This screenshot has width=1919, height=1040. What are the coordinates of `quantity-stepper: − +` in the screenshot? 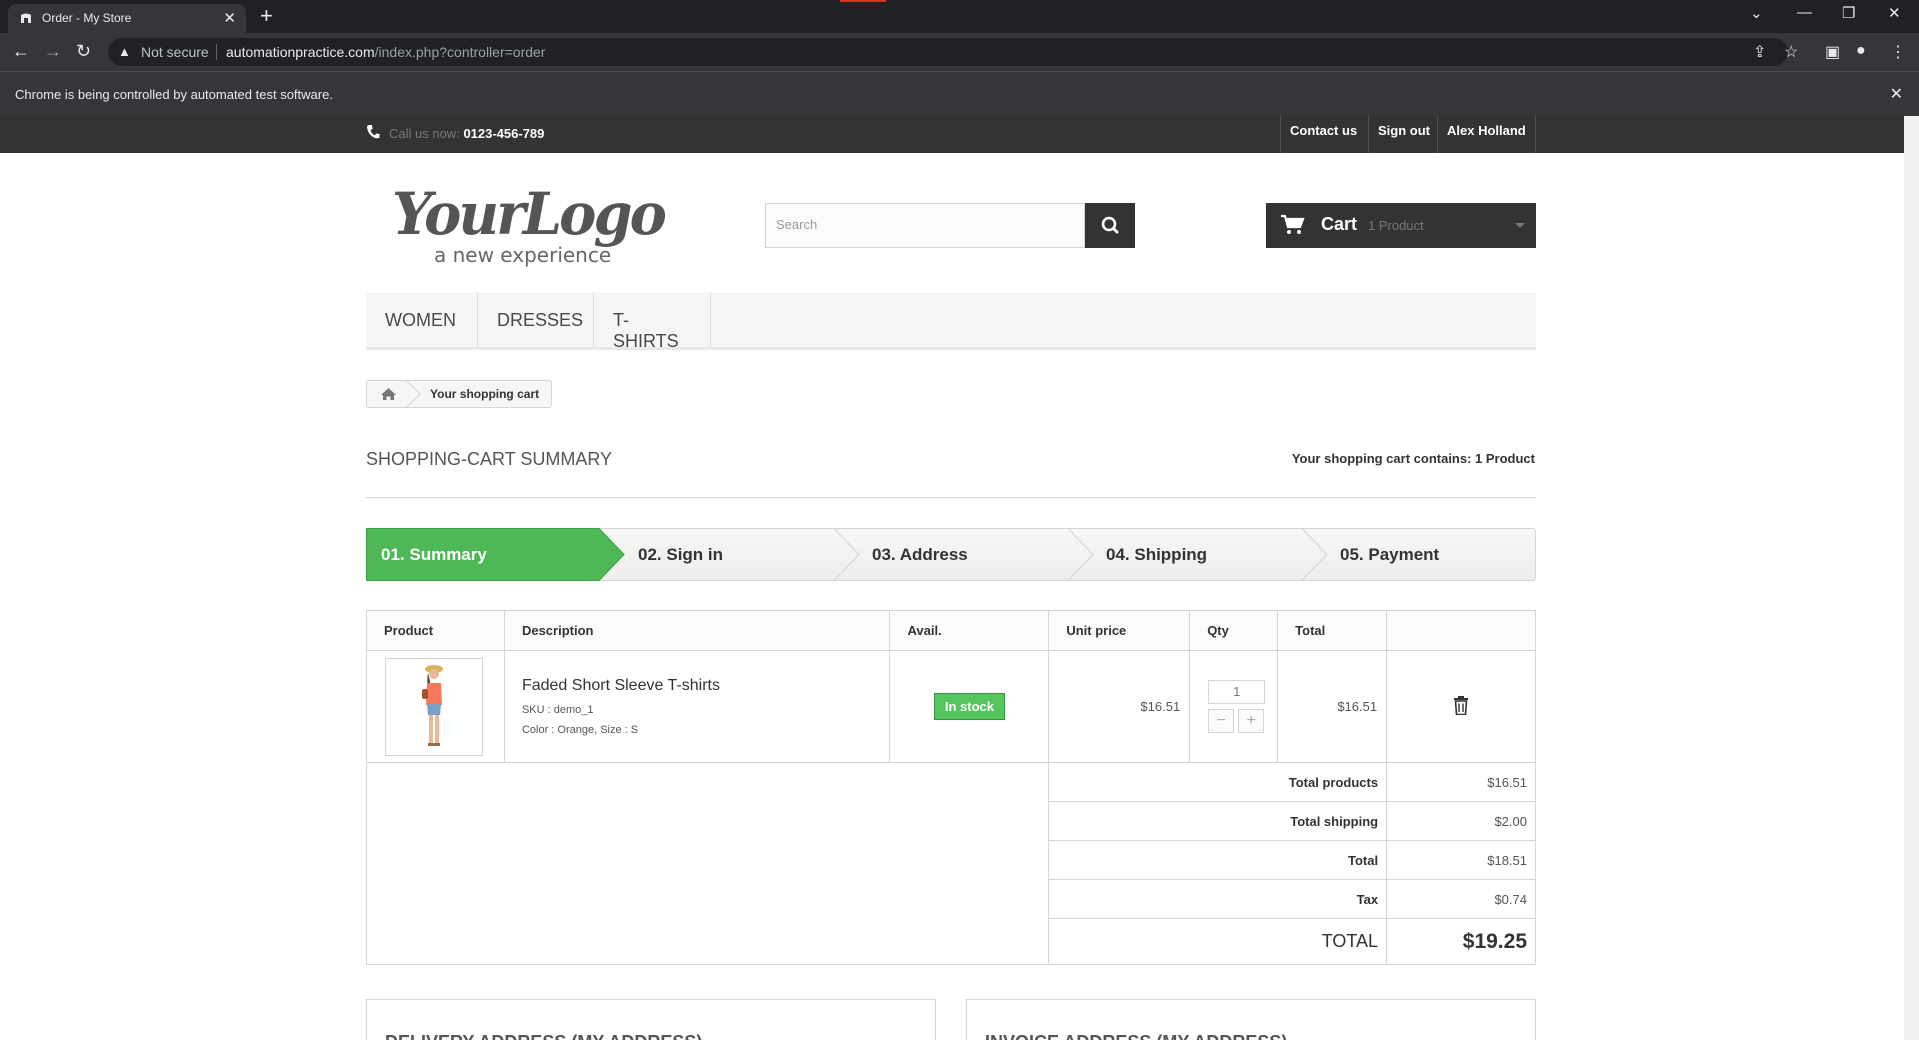 It's located at (1242, 721).